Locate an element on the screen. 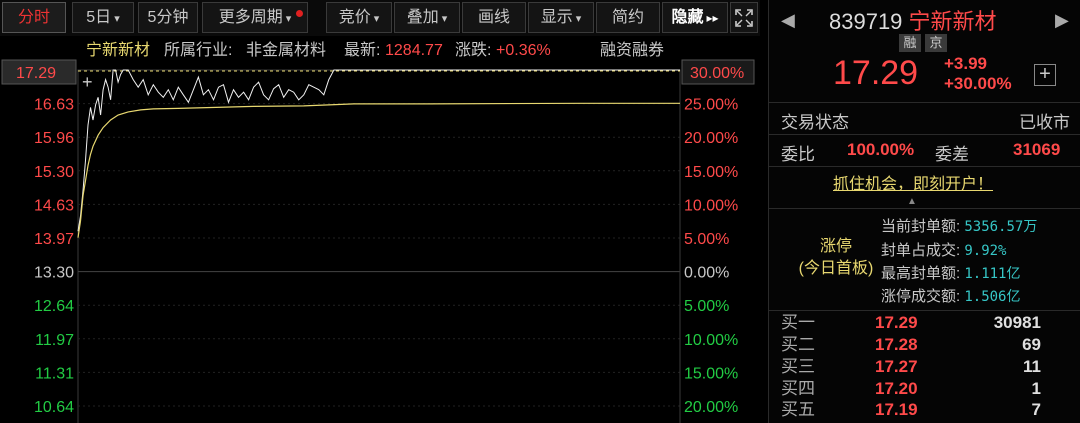  bid-ratio-label: 委比 is located at coordinates (798, 154).